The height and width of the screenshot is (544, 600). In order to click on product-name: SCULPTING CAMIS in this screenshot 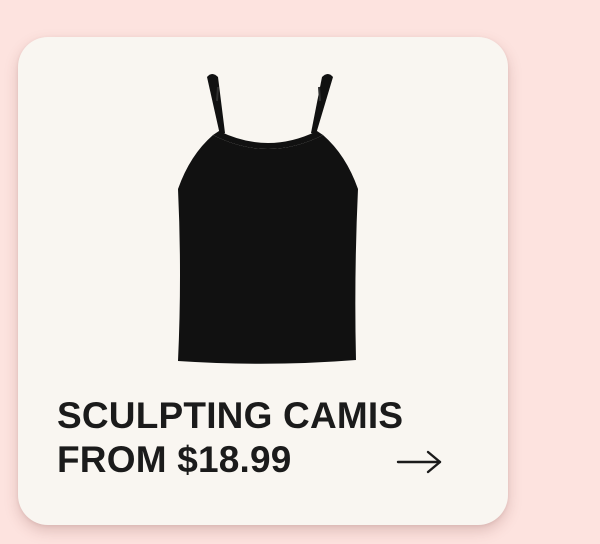, I will do `click(230, 415)`.